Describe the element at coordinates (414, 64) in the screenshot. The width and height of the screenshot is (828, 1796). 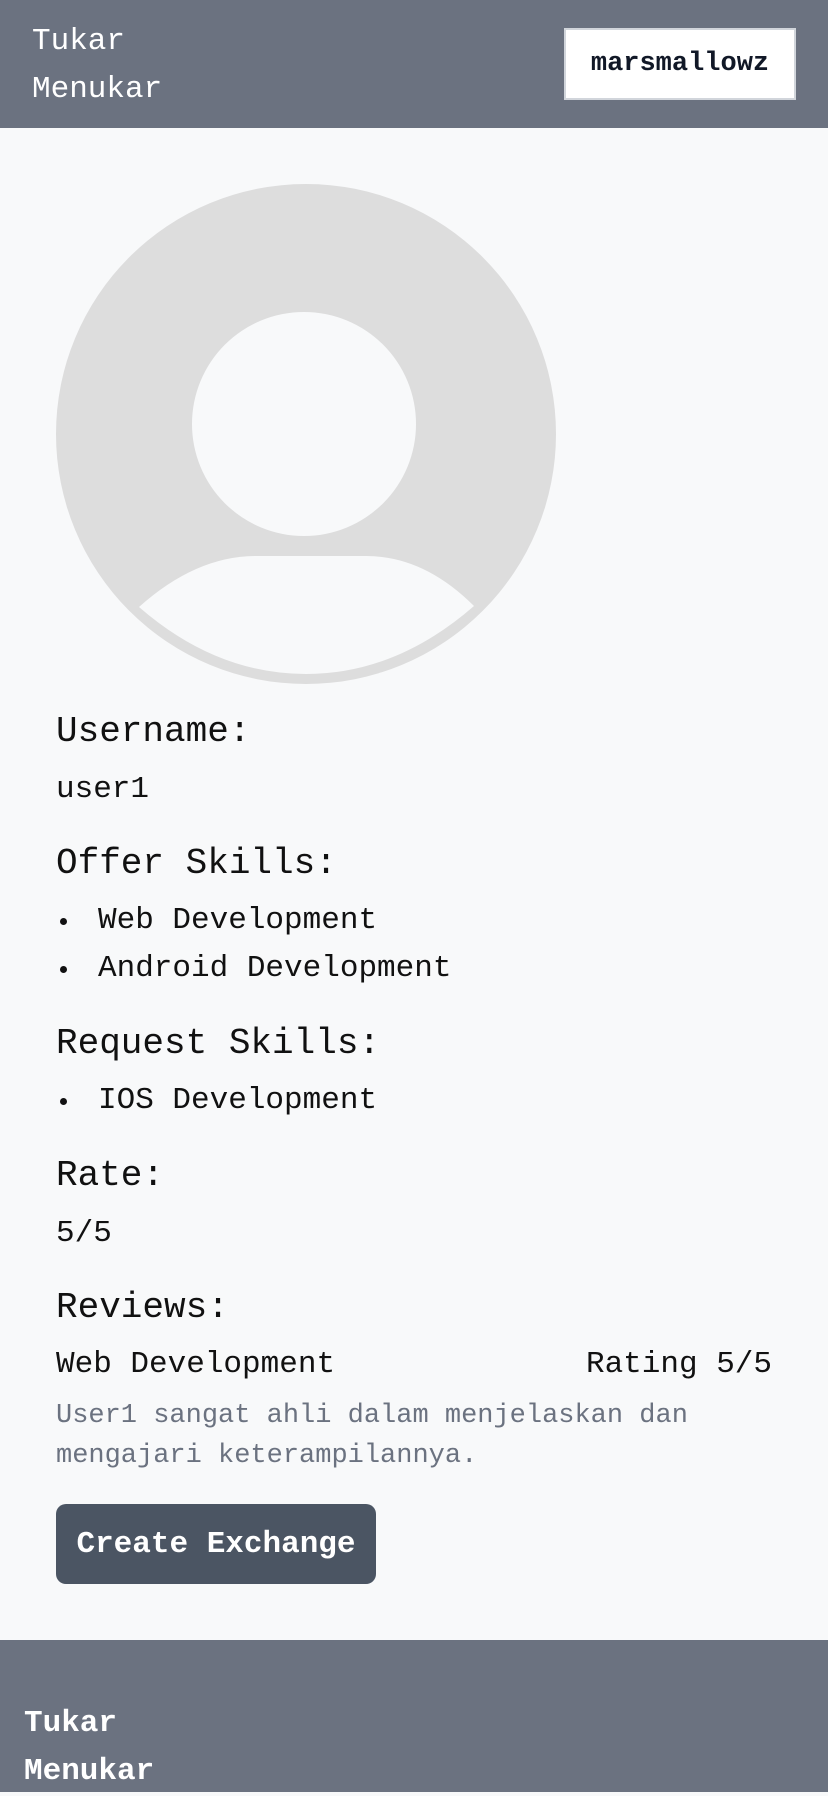
I see `top-navbar: Tukar Menukar marsmallowz` at that location.